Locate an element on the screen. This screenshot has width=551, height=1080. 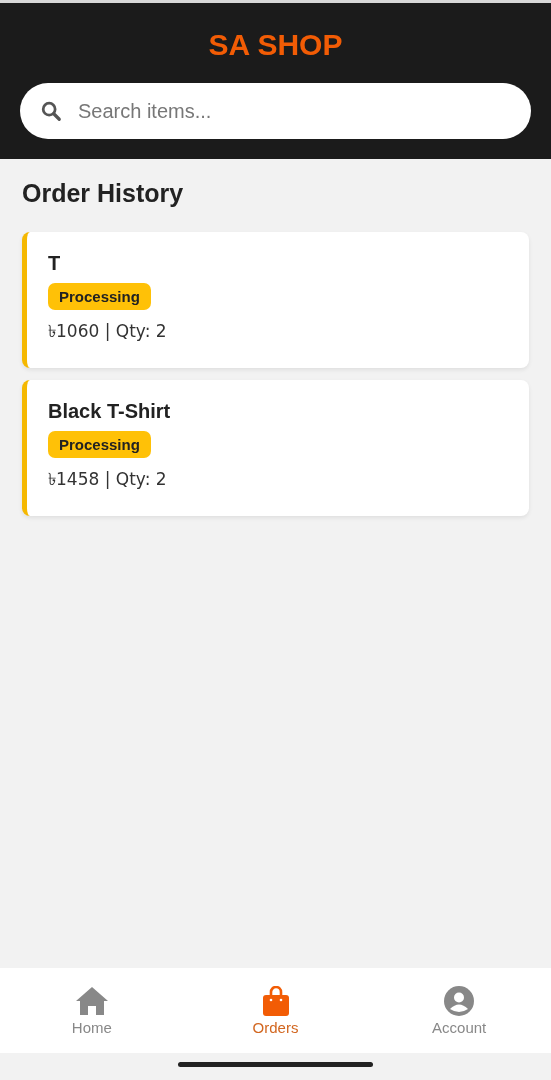
shopping-bag-icon is located at coordinates (275, 1000).